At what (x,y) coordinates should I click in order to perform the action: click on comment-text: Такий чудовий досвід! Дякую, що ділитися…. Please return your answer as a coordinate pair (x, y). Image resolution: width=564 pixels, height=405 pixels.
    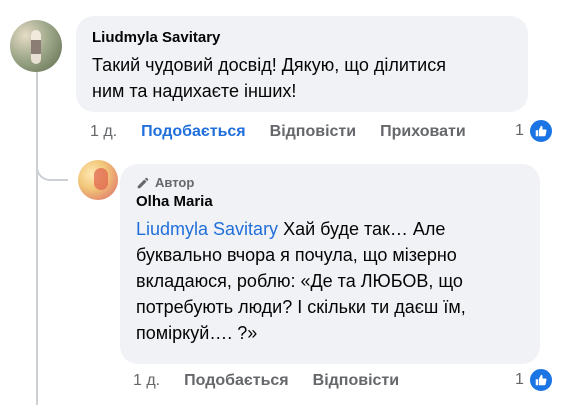
    Looking at the image, I should click on (269, 78).